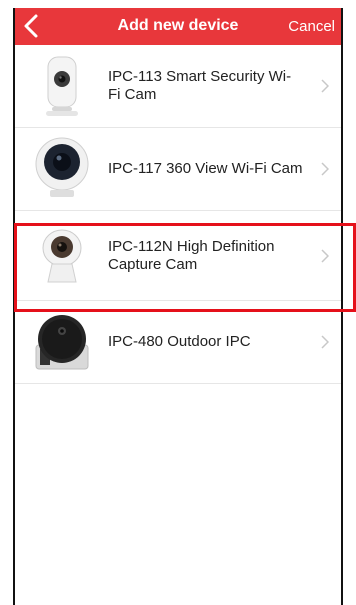  I want to click on device-row-ipc-480: IPC-480 Outdoor IPC, so click(178, 342).